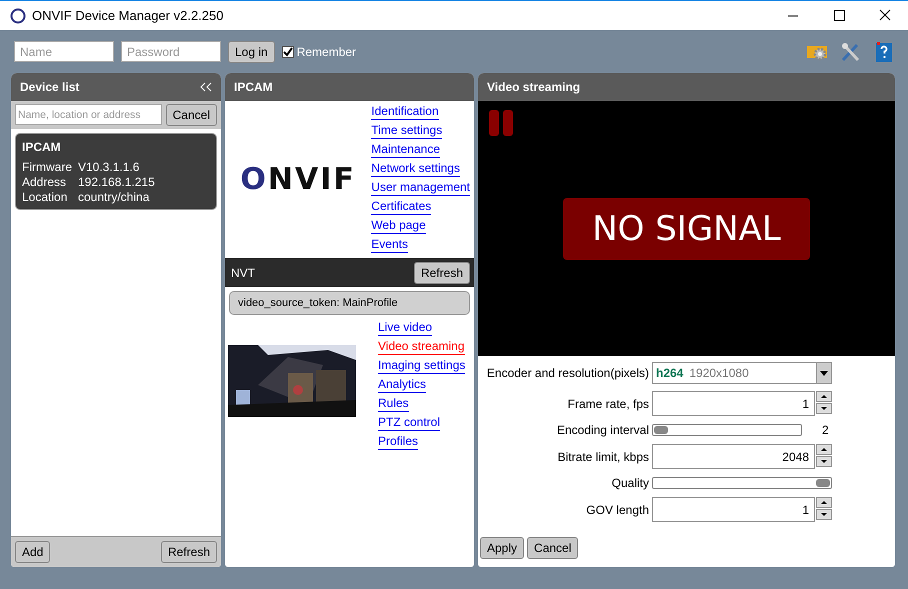 The width and height of the screenshot is (908, 589). Describe the element at coordinates (243, 273) in the screenshot. I see `section-title: NVT` at that location.